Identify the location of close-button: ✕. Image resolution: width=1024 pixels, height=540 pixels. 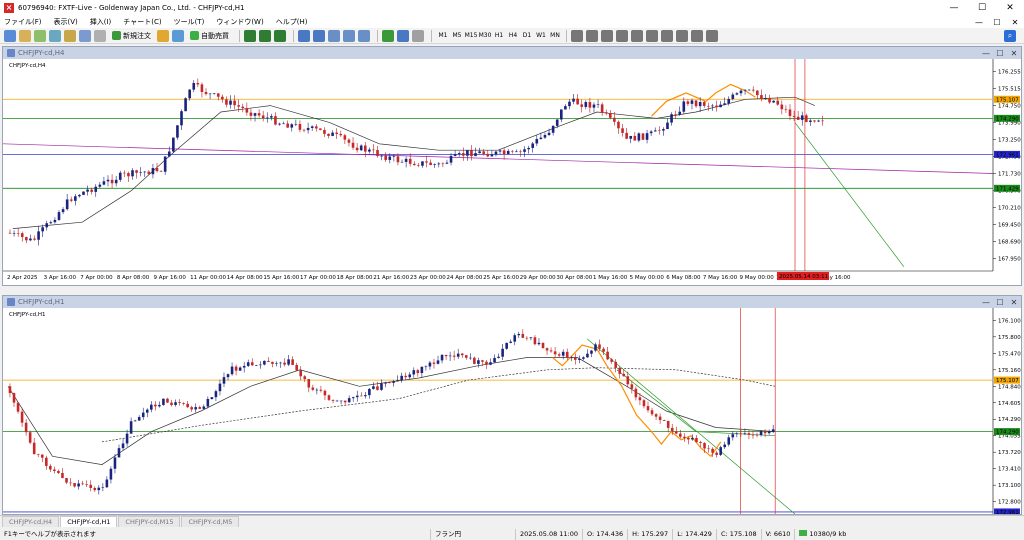
(1010, 8).